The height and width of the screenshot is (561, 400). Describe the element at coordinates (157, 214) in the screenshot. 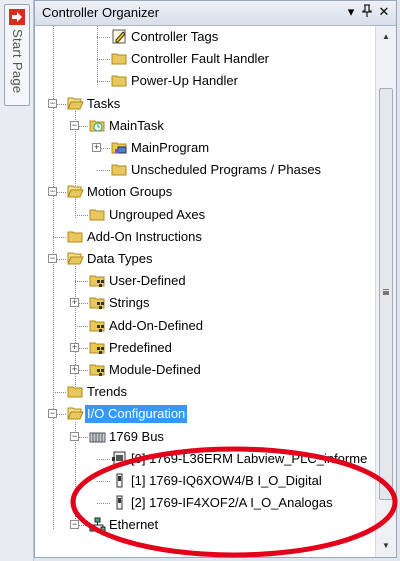

I see `tree-node-label: Ungrouped Axes` at that location.